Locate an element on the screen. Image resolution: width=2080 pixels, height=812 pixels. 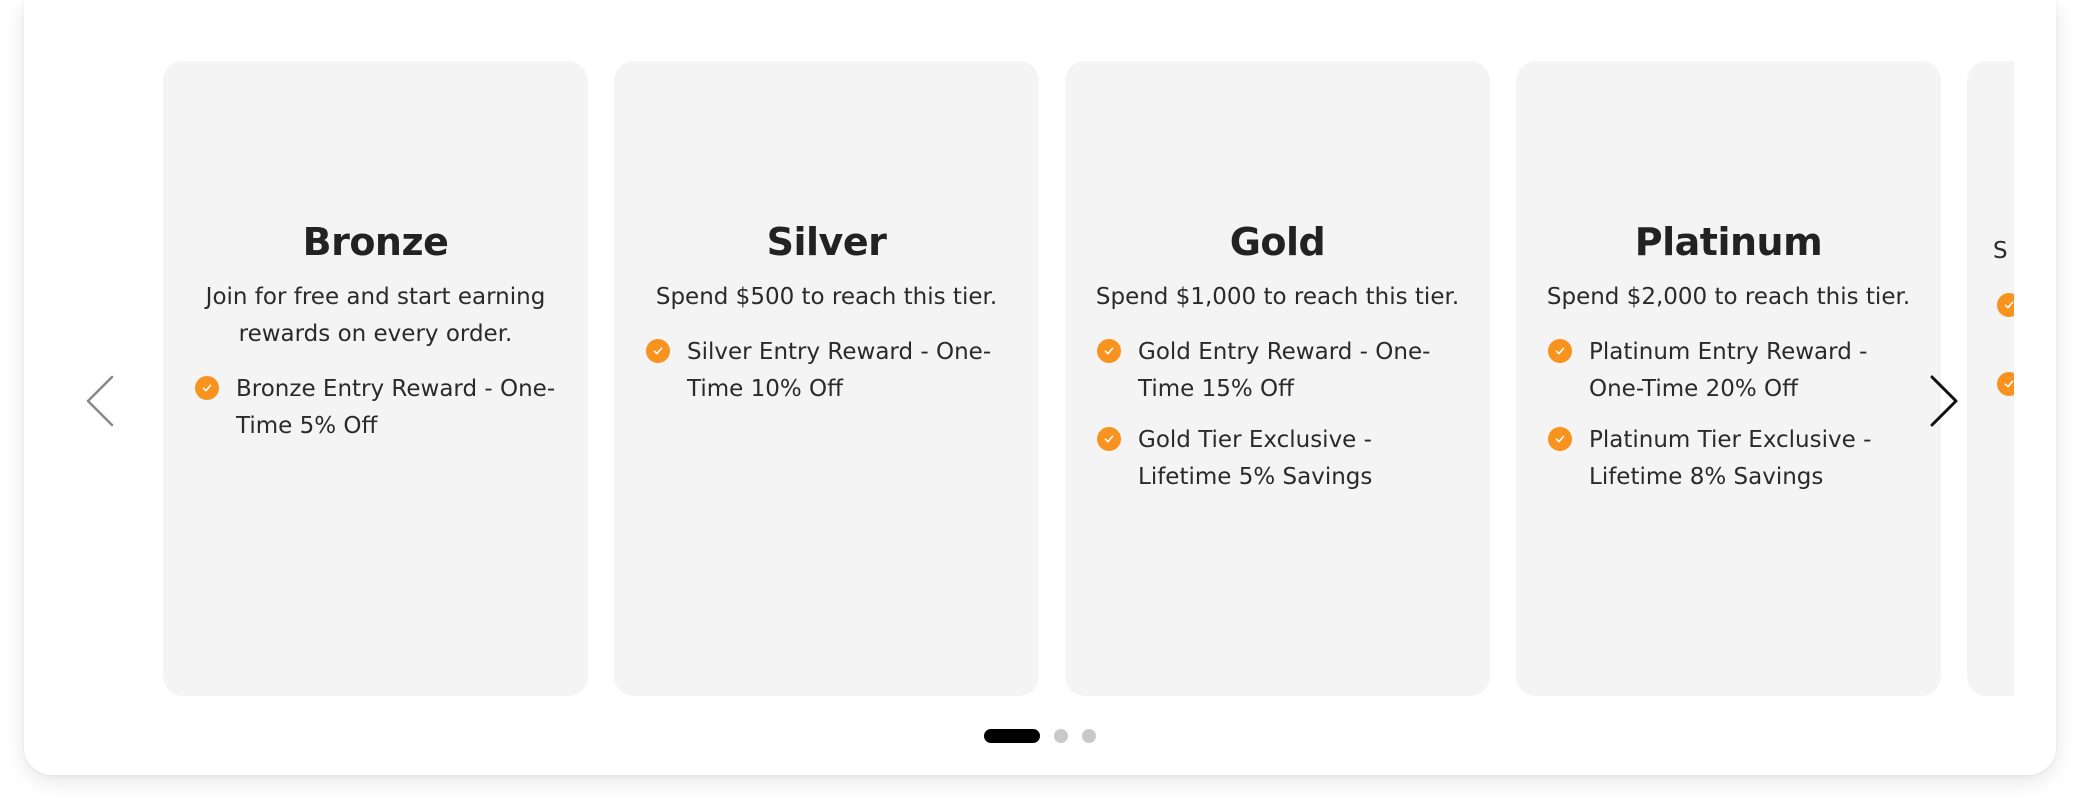
chevron-right-icon is located at coordinates (1944, 401).